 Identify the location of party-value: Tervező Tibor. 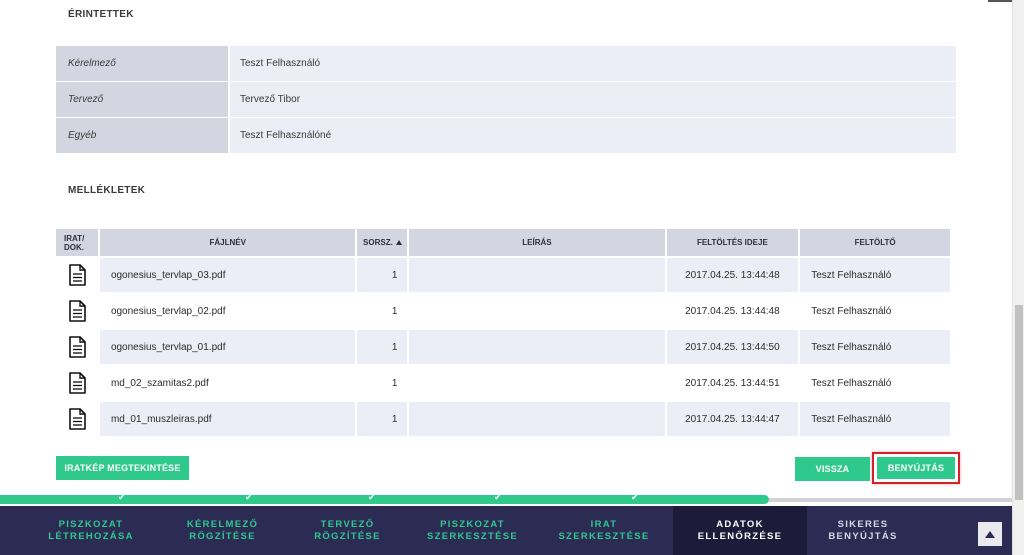
(593, 99).